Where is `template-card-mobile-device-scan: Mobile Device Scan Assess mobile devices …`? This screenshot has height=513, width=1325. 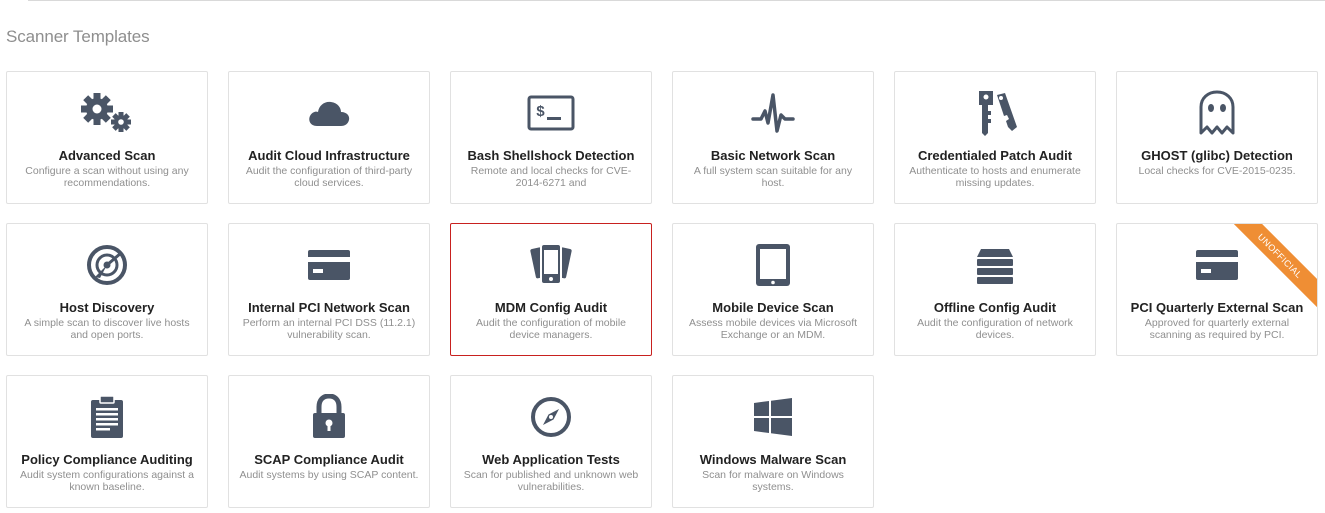 template-card-mobile-device-scan: Mobile Device Scan Assess mobile devices … is located at coordinates (773, 289).